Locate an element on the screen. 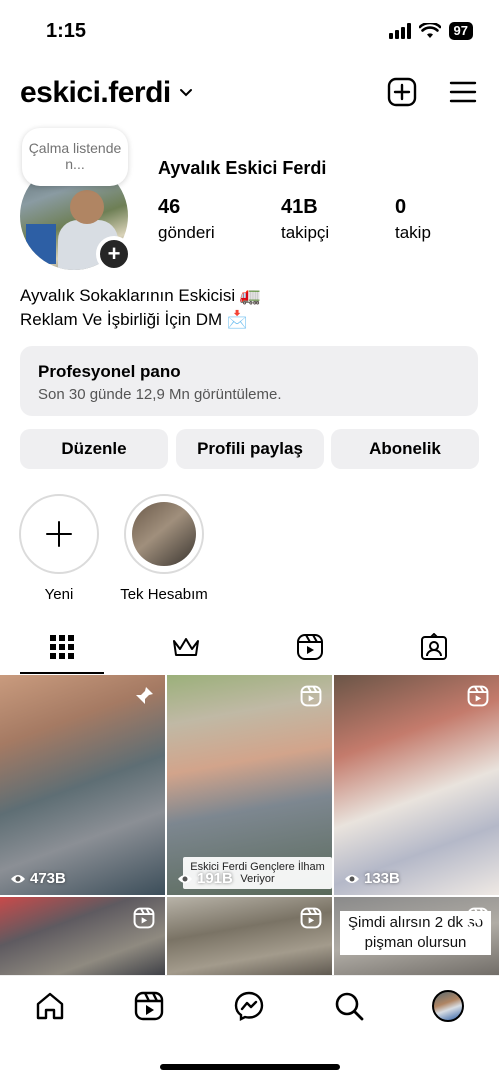  view-count-value: 191B is located at coordinates (215, 878).